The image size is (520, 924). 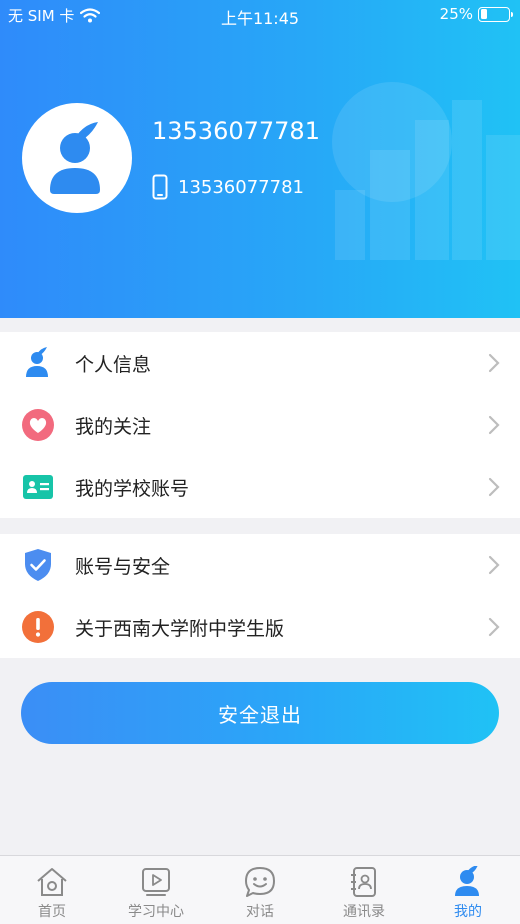 What do you see at coordinates (456, 14) in the screenshot?
I see `battery-percent: 25%` at bounding box center [456, 14].